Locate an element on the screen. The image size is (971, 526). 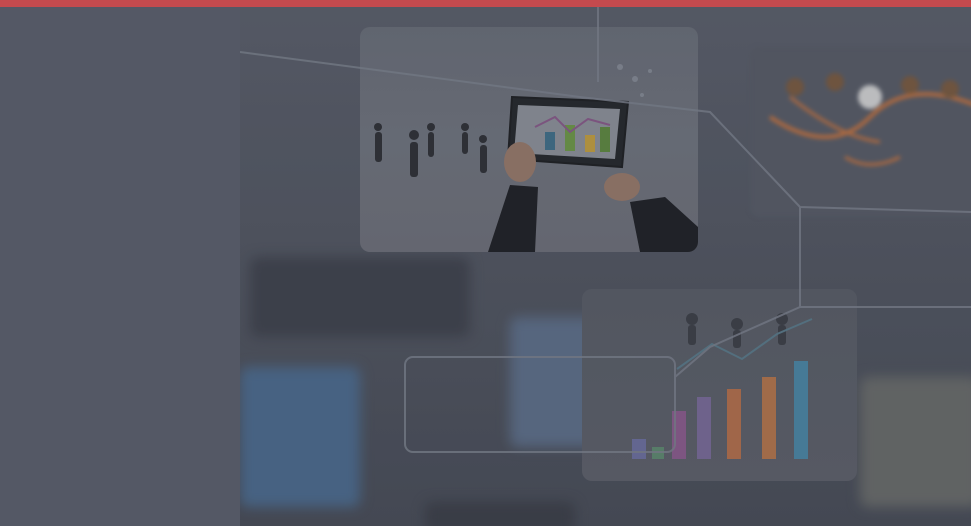
top-accent-bar is located at coordinates (485, 3).